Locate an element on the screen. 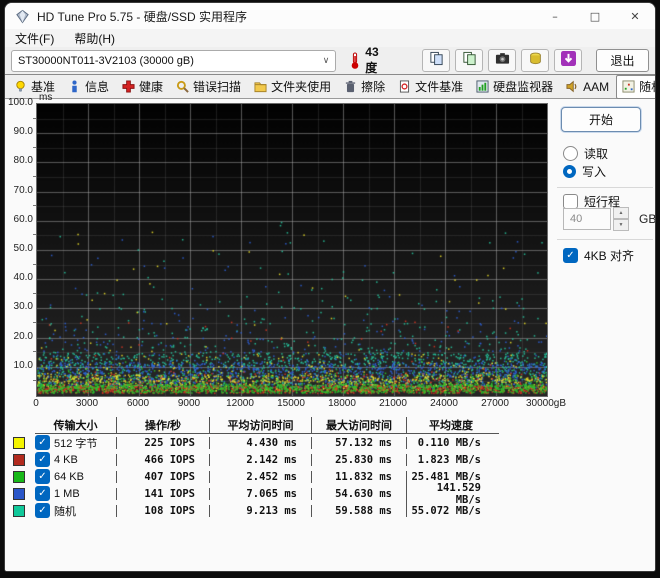 The width and height of the screenshot is (660, 578). x-tick-label: 21000 is located at coordinates (393, 403).